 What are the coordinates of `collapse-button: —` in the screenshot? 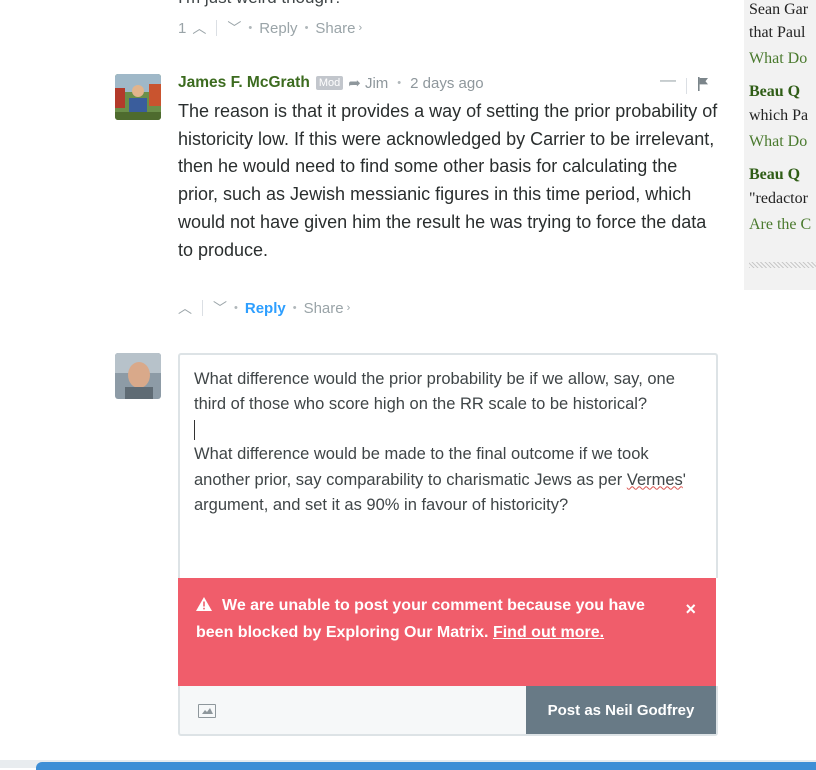 It's located at (668, 81).